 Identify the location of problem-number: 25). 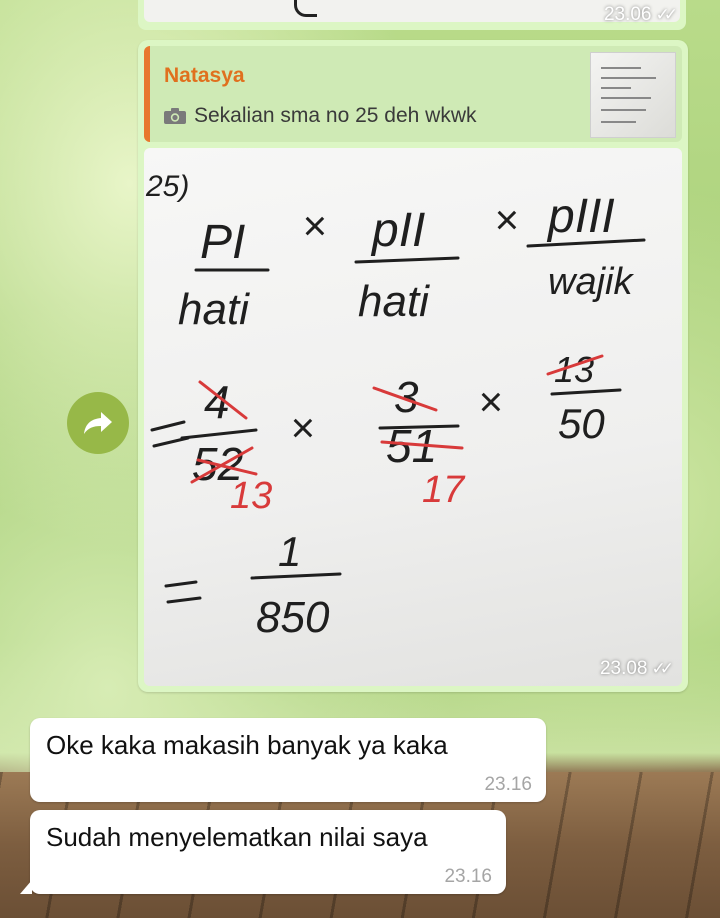
(167, 186).